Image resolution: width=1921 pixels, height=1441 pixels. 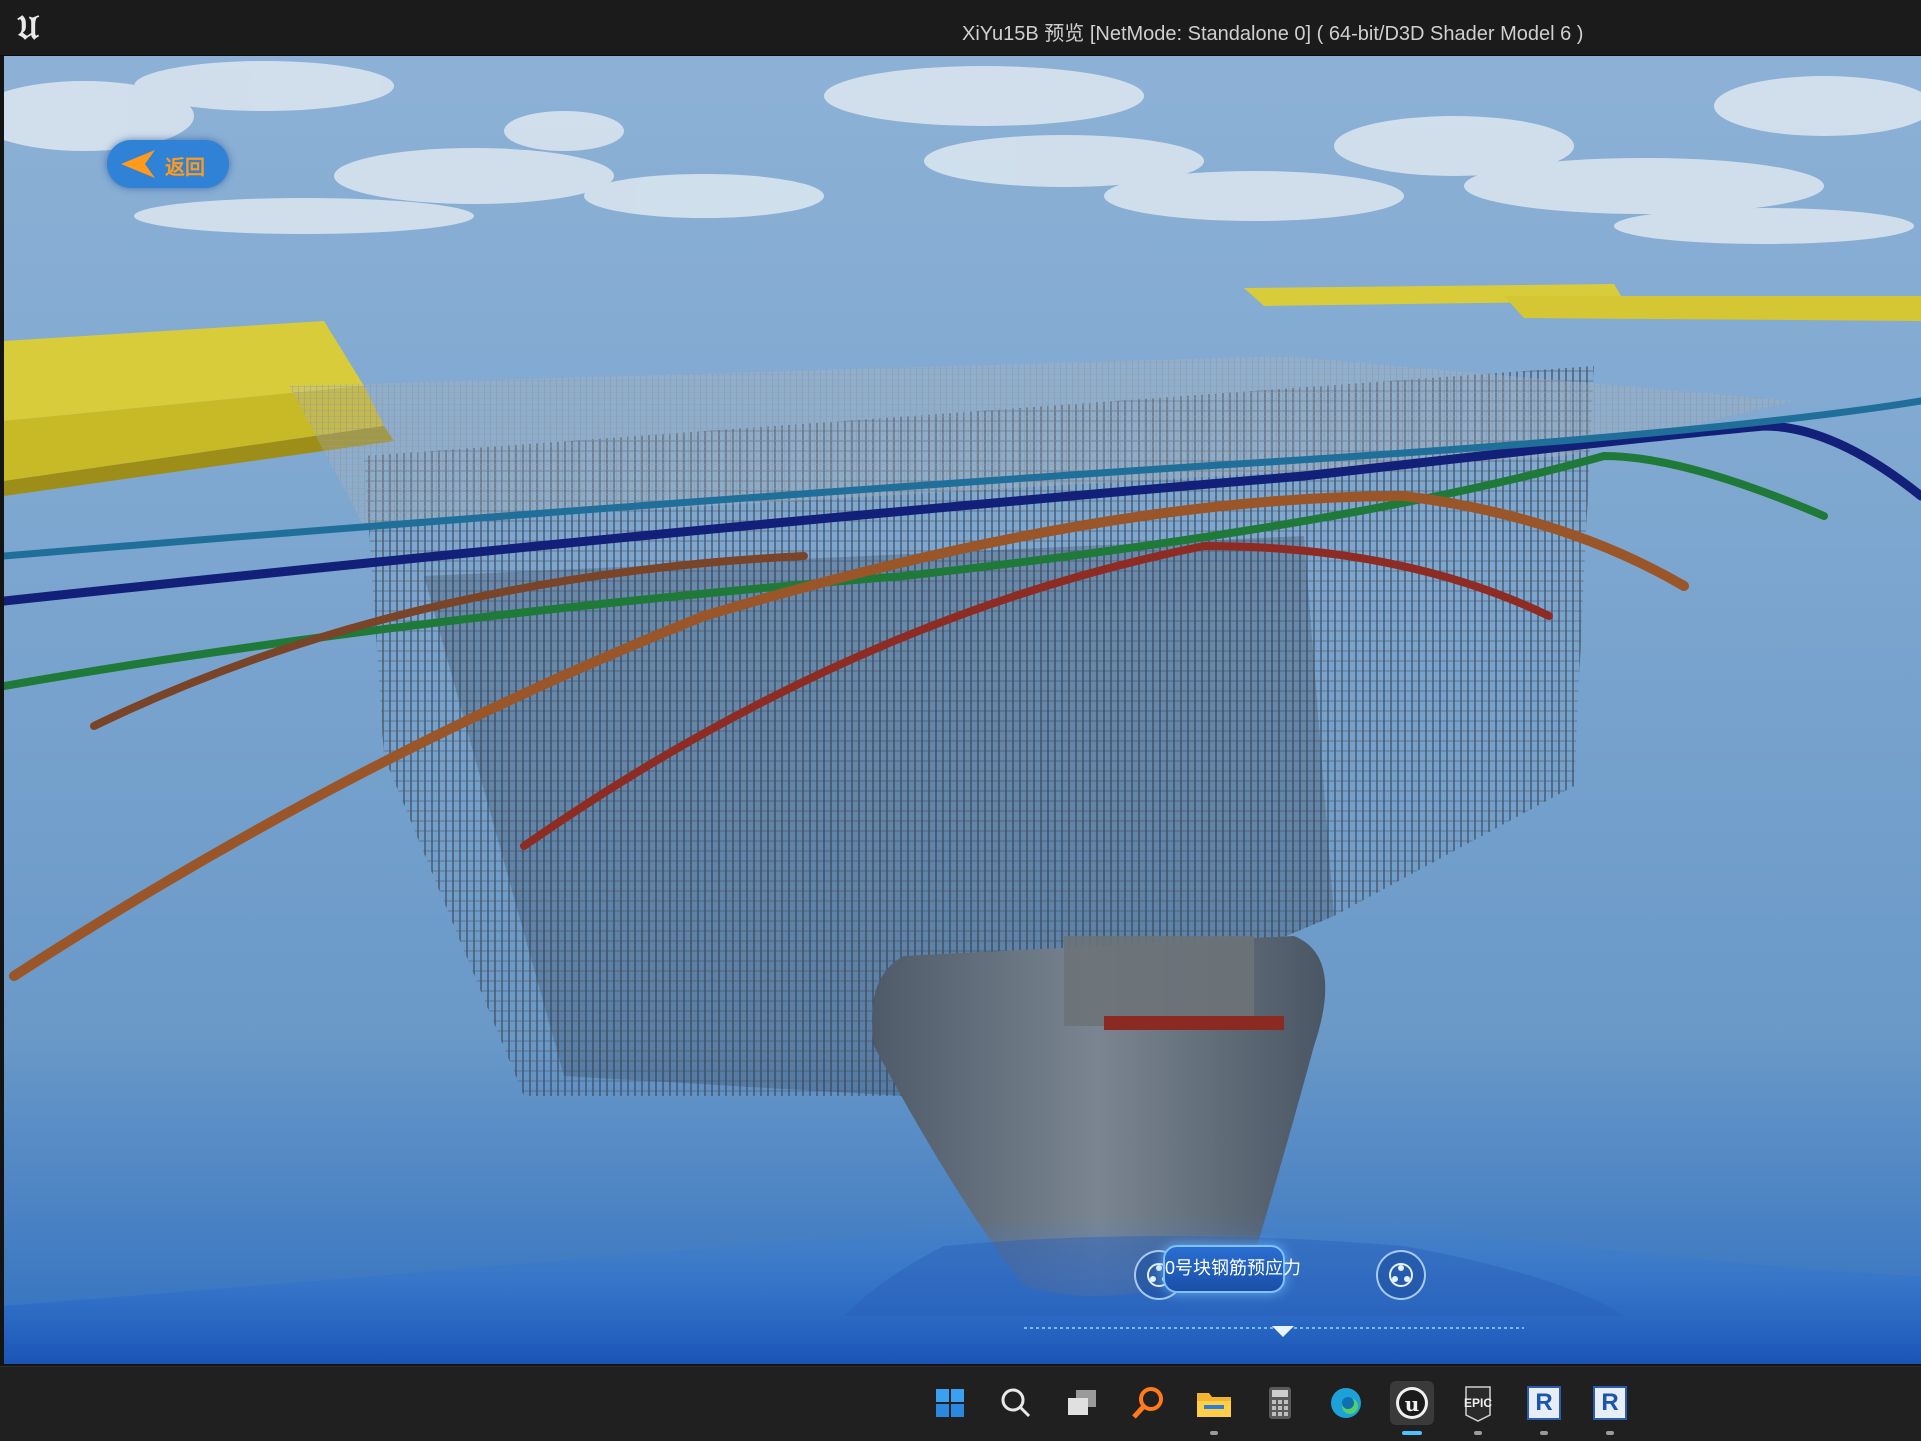 What do you see at coordinates (138, 164) in the screenshot?
I see `arrow-left-icon` at bounding box center [138, 164].